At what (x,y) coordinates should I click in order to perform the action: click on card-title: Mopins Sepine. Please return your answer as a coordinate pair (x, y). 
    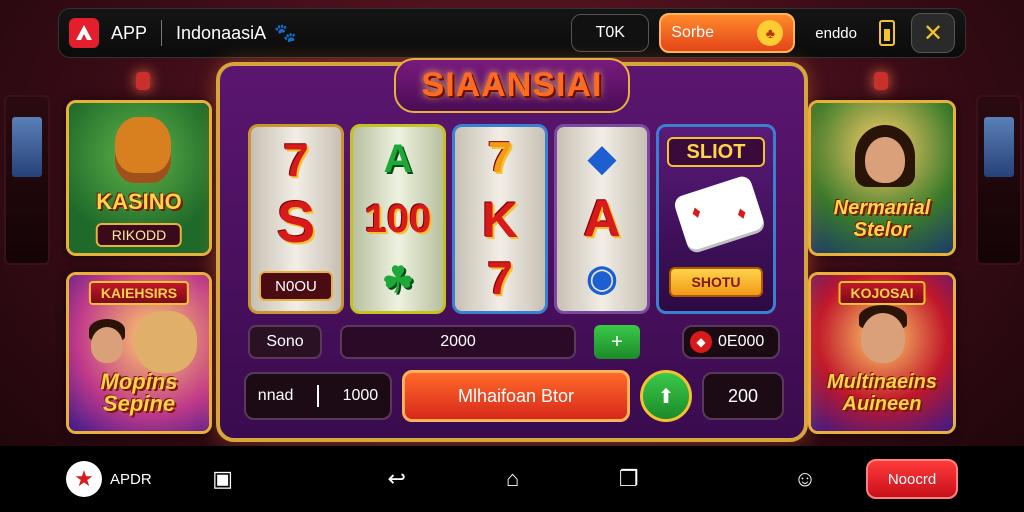
    Looking at the image, I should click on (139, 392).